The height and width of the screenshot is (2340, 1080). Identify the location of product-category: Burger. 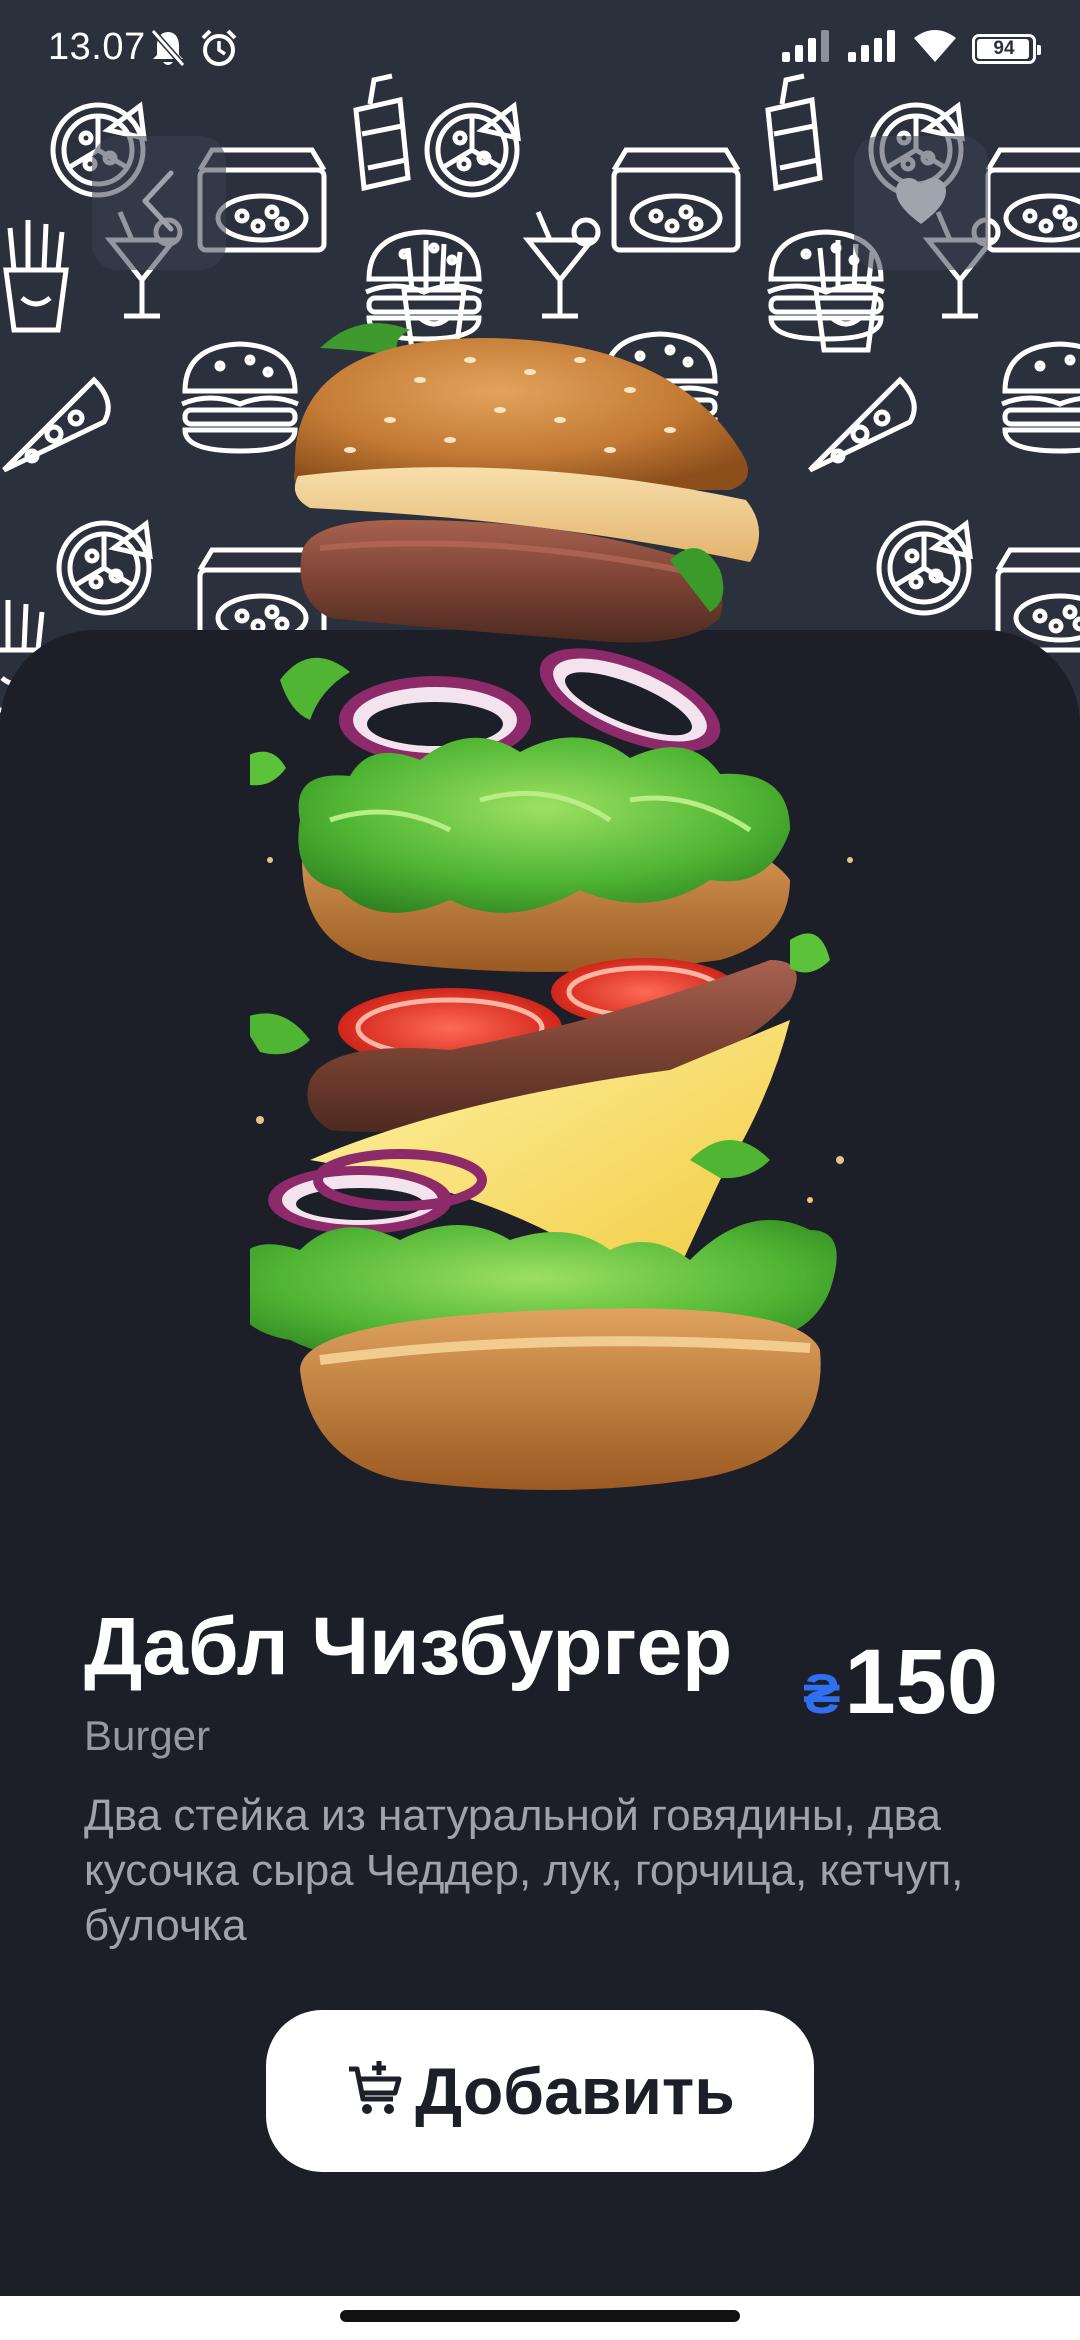
(147, 1735).